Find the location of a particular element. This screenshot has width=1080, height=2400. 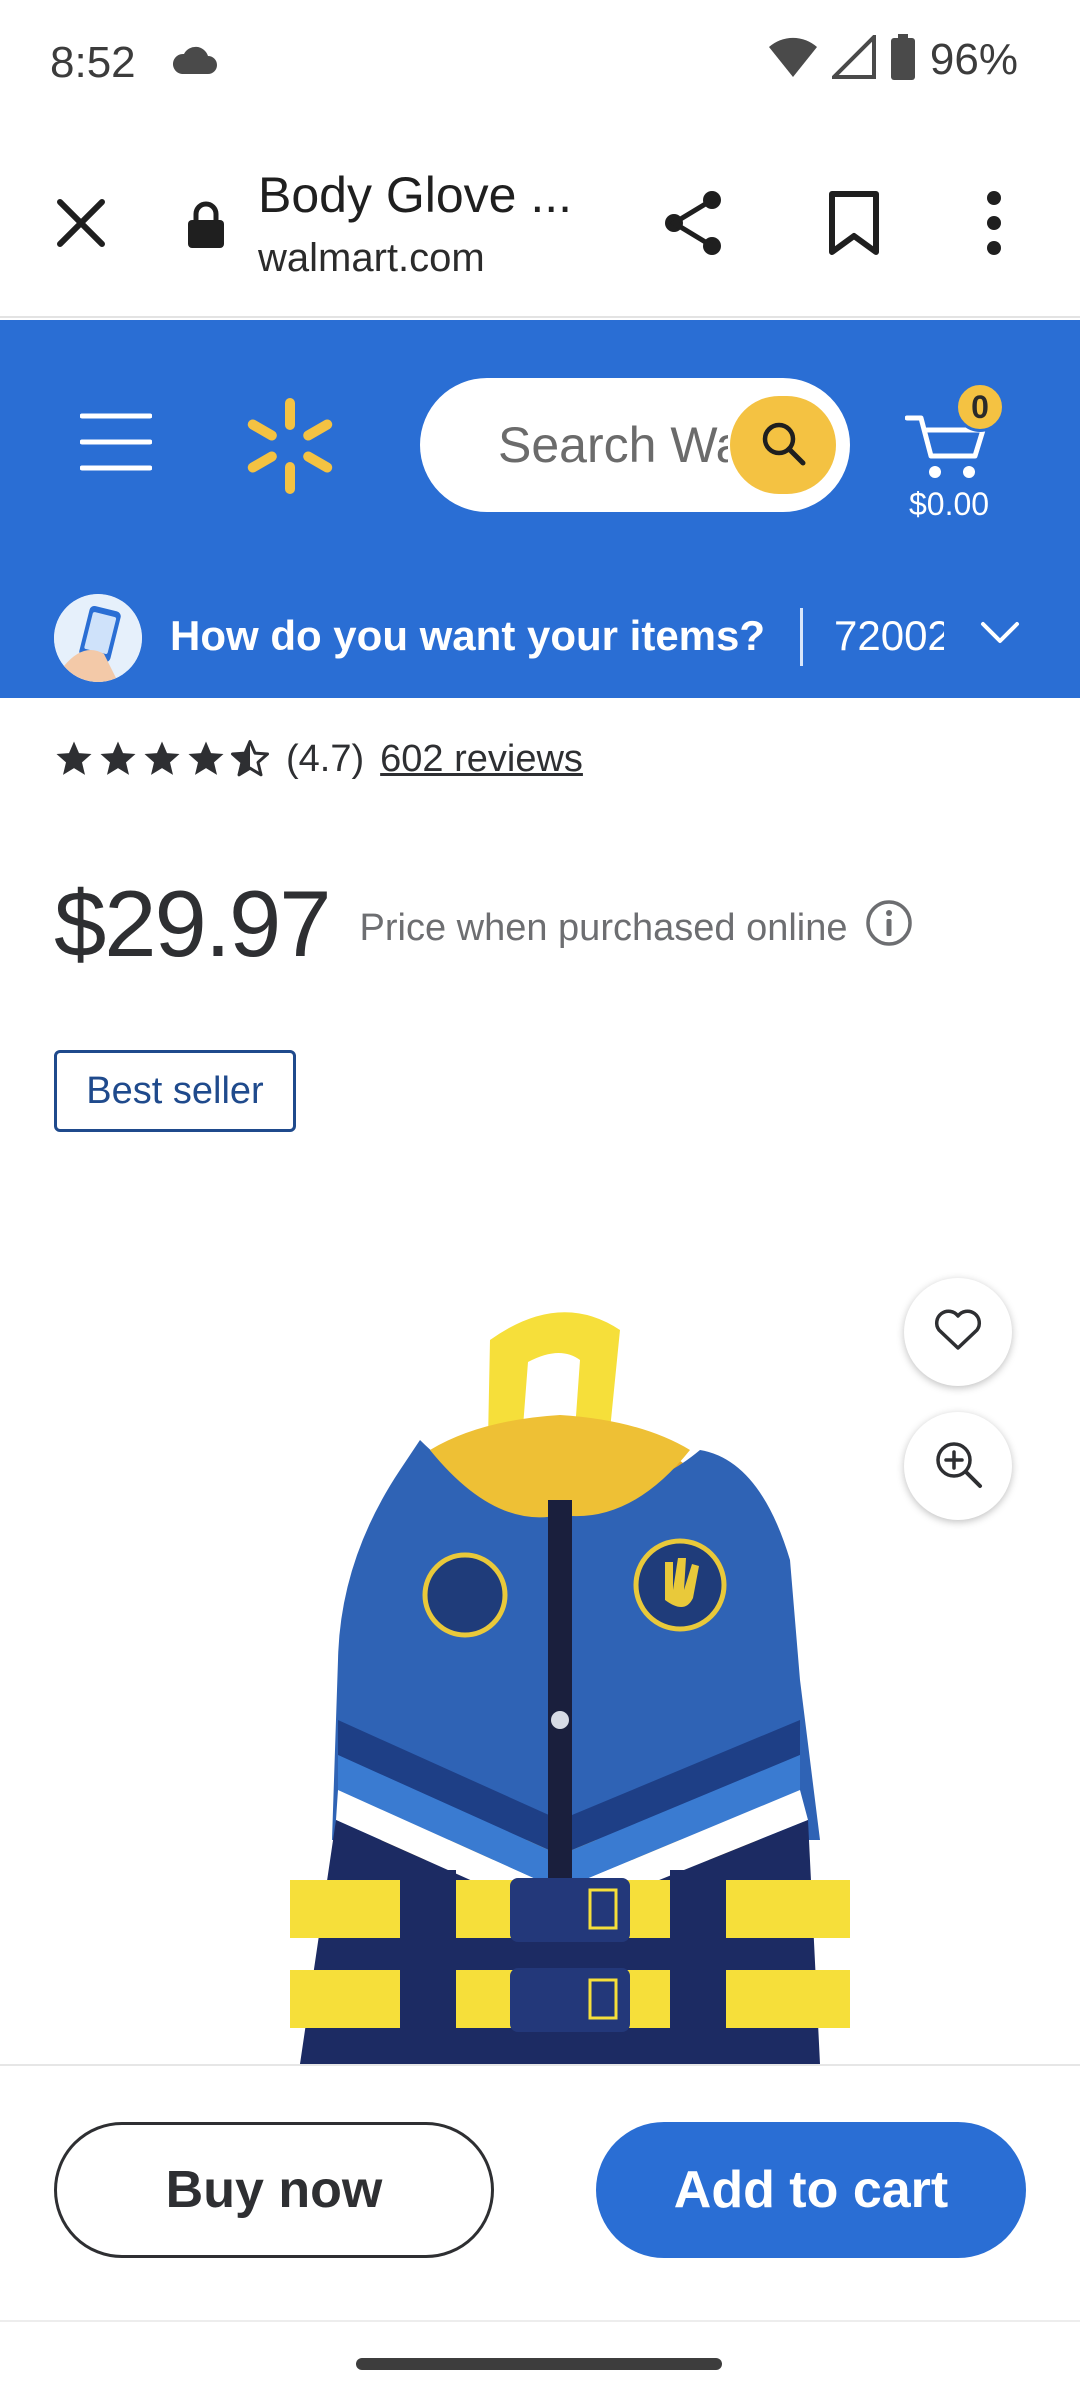

heart-icon is located at coordinates (958, 1332).